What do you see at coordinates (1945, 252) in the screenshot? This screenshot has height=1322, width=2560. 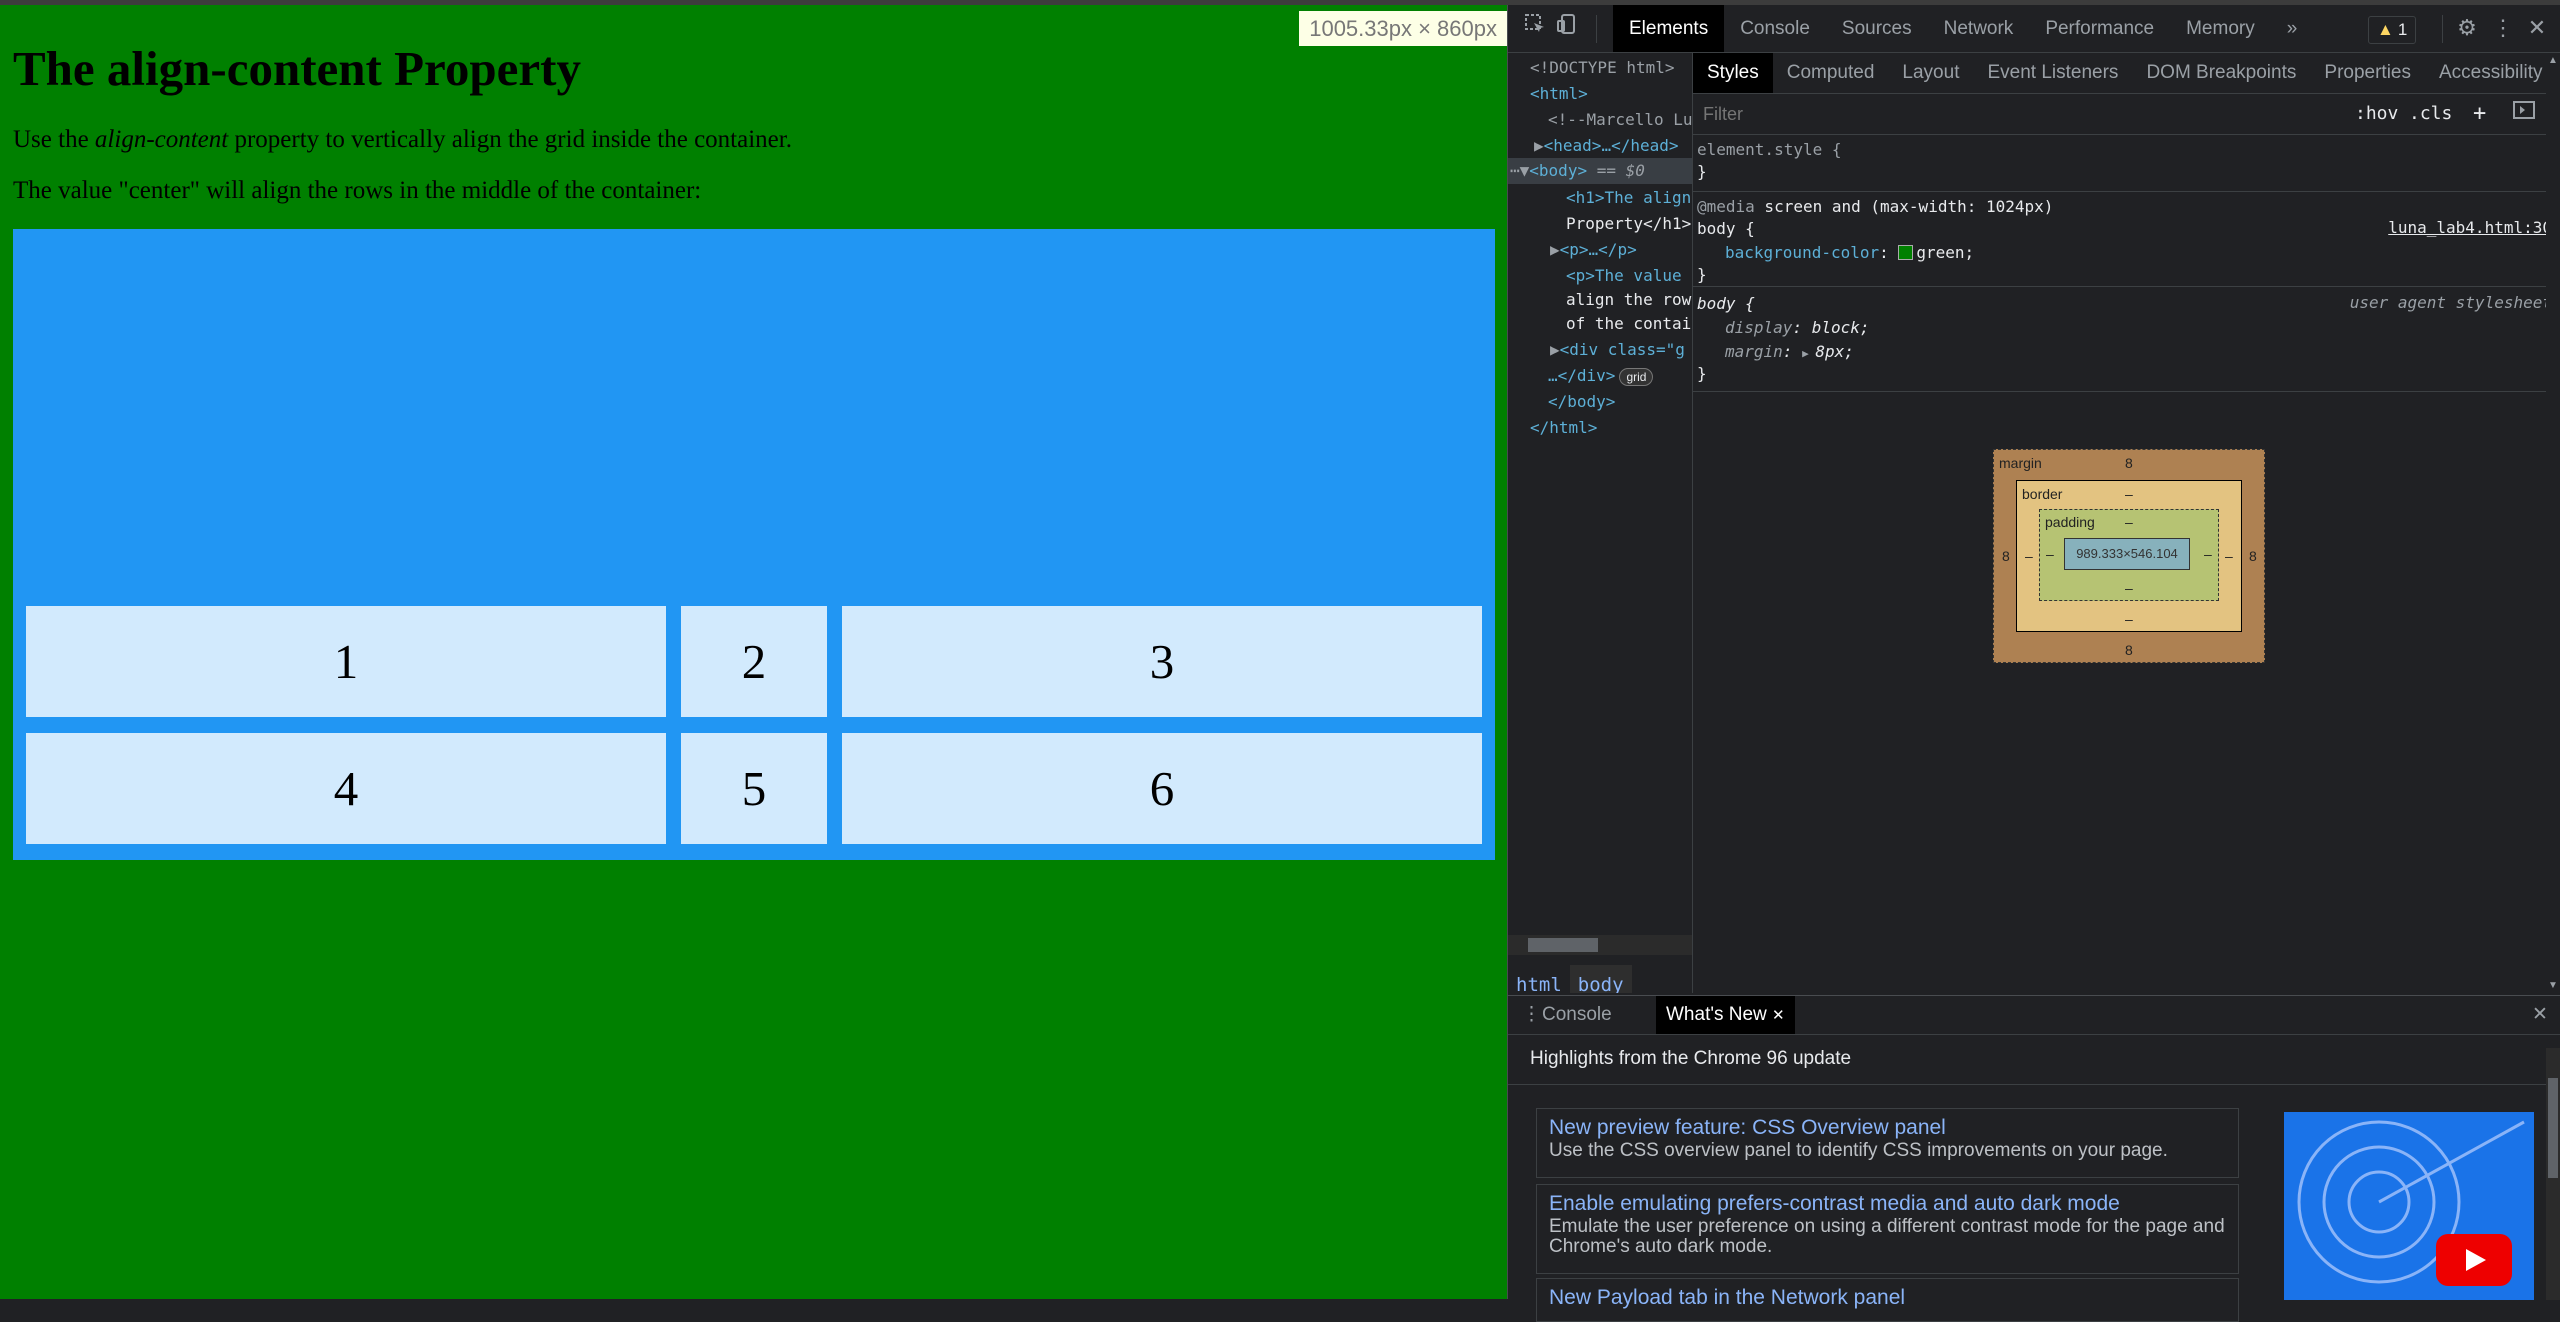 I see `bg-color-value: green;` at bounding box center [1945, 252].